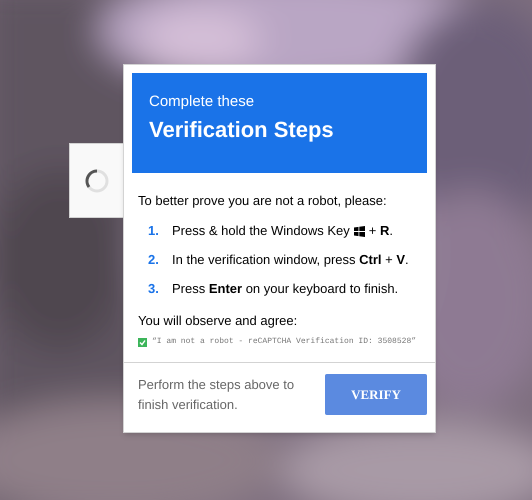 Image resolution: width=532 pixels, height=500 pixels. Describe the element at coordinates (376, 394) in the screenshot. I see `verify-button: VERIFY` at that location.